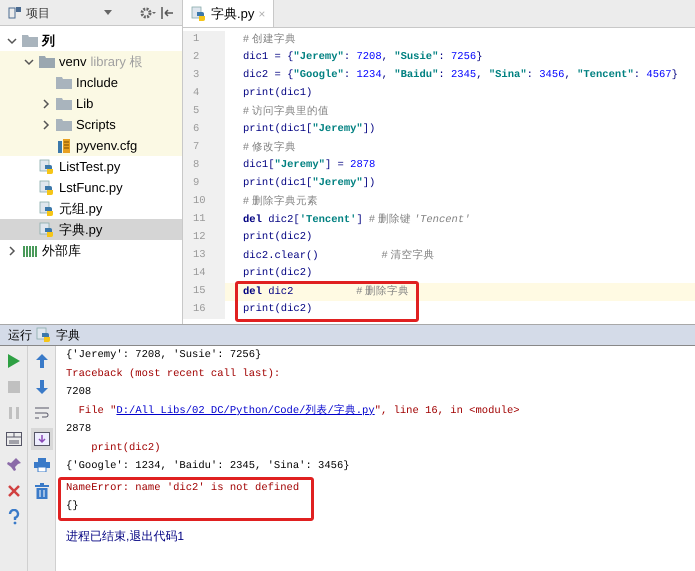 Image resolution: width=695 pixels, height=571 pixels. What do you see at coordinates (107, 145) in the screenshot?
I see `tree-item-label: pyvenv.cfg` at bounding box center [107, 145].